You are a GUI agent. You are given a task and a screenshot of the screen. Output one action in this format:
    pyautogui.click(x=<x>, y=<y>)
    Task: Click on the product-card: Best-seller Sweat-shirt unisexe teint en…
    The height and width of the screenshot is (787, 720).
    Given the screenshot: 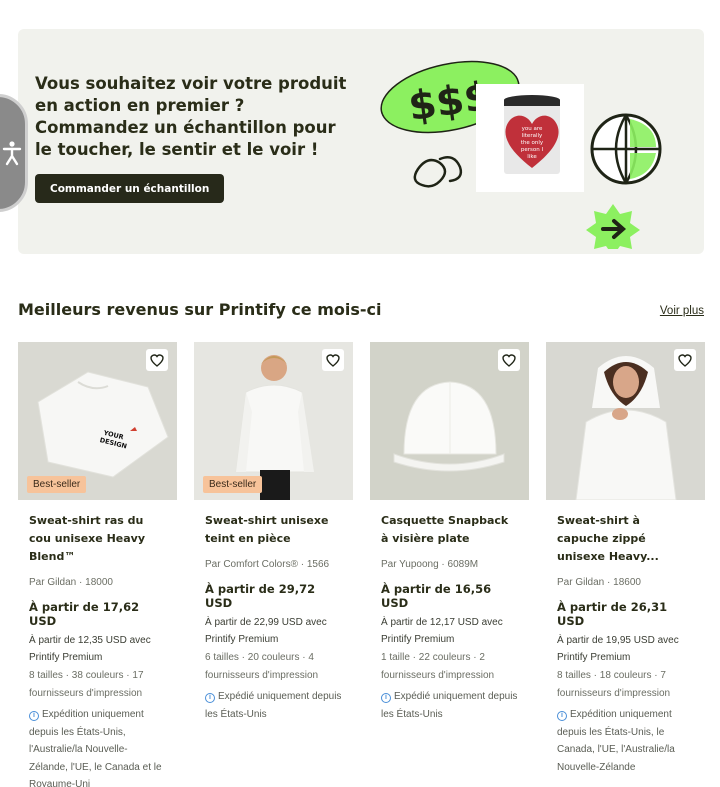 What is the action you would take?
    pyautogui.click(x=273, y=532)
    